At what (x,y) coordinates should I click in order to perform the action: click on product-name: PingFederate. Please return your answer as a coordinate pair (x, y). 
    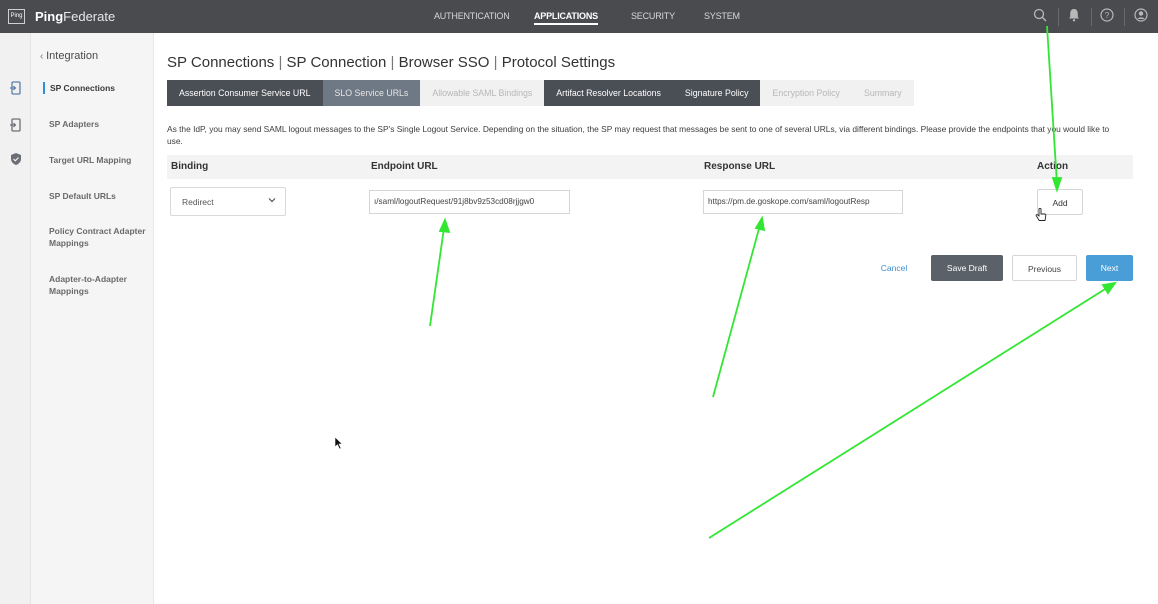
    Looking at the image, I should click on (75, 16).